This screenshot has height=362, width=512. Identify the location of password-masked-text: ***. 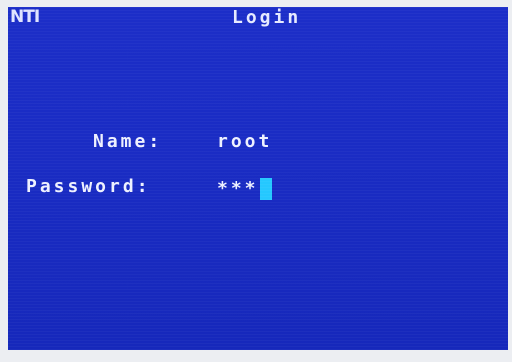
(238, 188).